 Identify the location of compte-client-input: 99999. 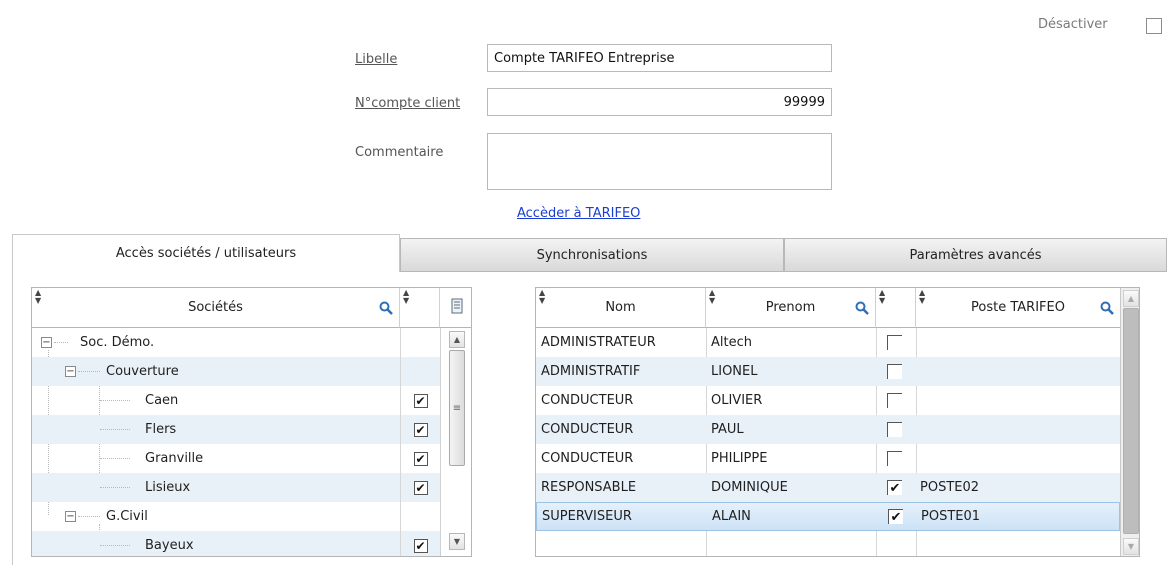
(659, 102).